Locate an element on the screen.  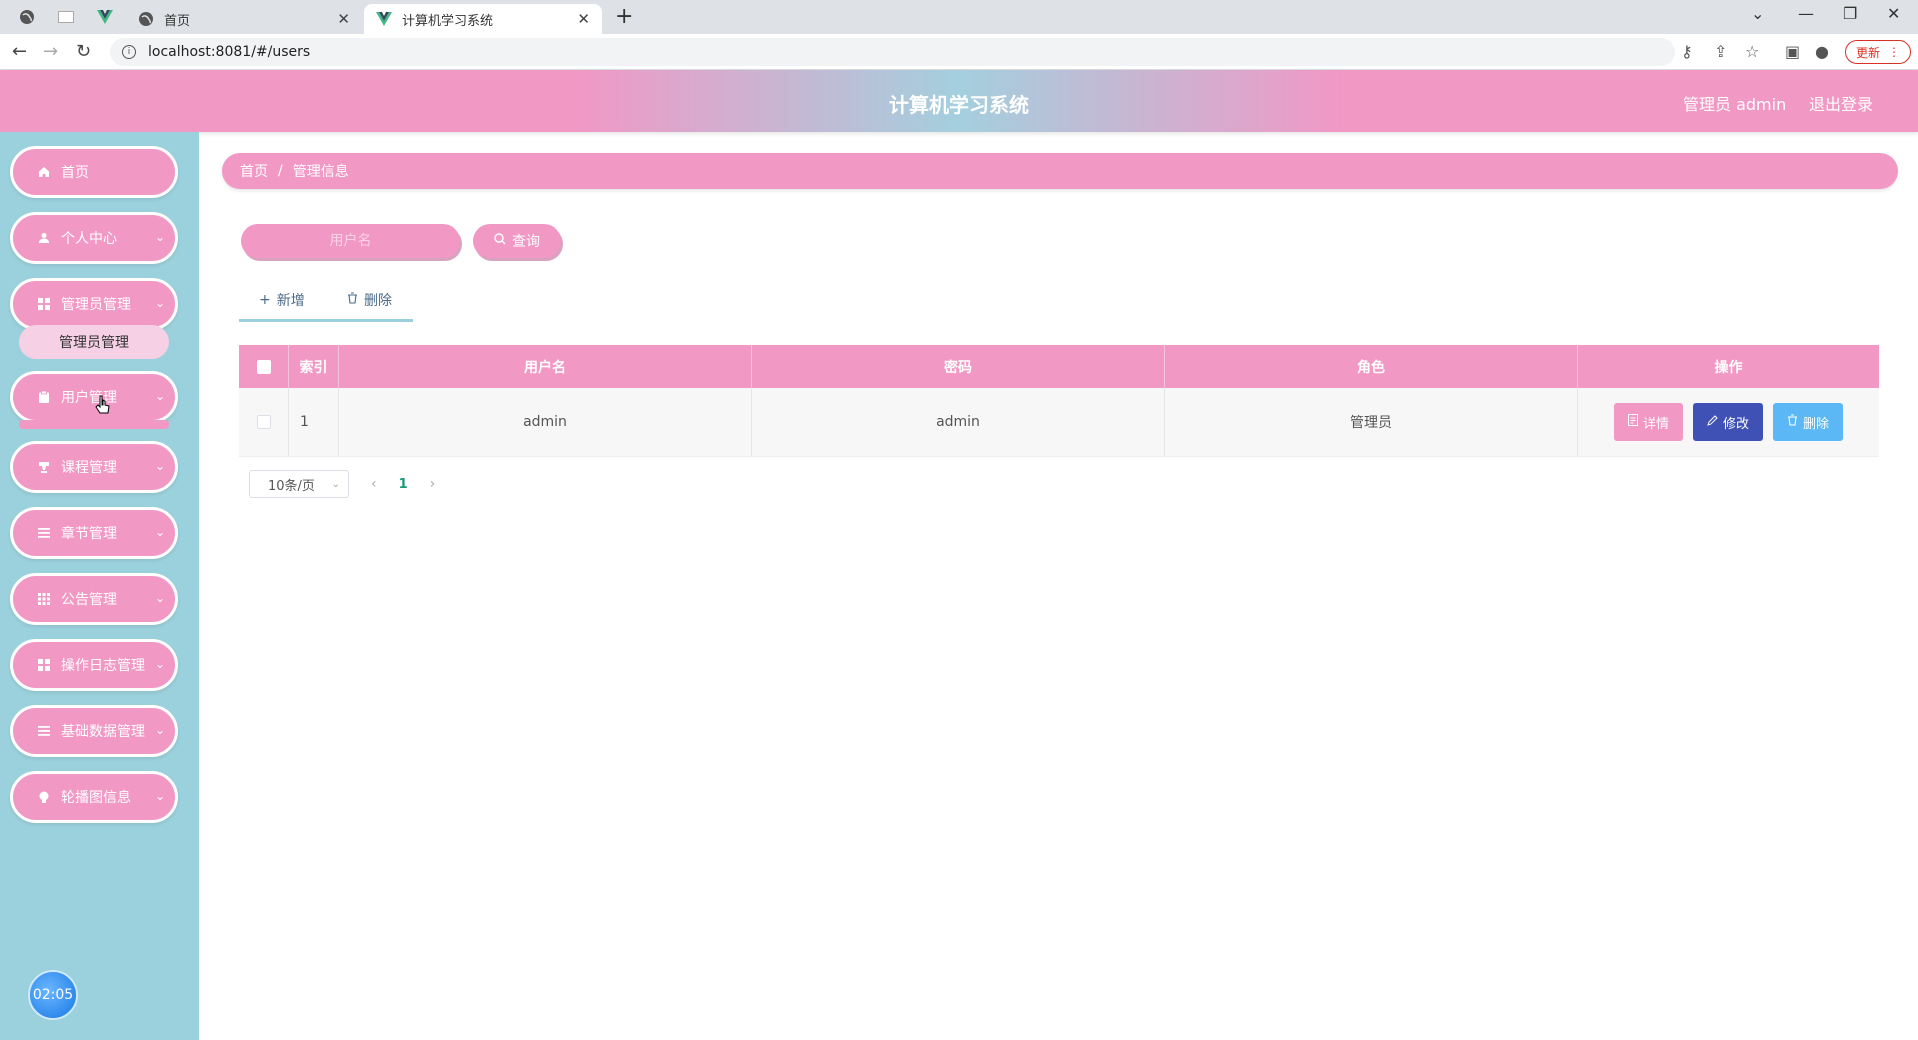
key-icon: ⚷ is located at coordinates (1687, 51).